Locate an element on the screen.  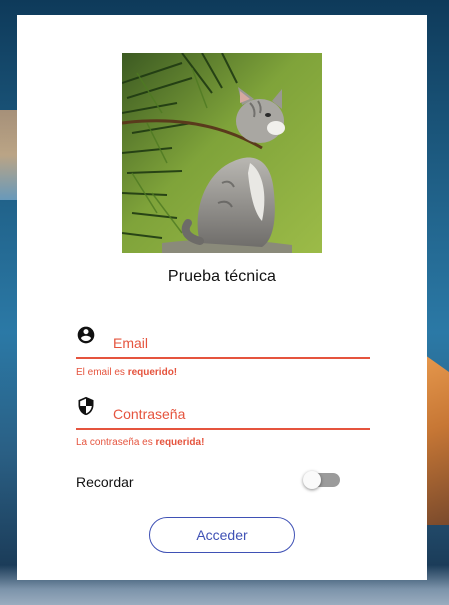
password-error-emphasis: requerida! is located at coordinates (180, 442).